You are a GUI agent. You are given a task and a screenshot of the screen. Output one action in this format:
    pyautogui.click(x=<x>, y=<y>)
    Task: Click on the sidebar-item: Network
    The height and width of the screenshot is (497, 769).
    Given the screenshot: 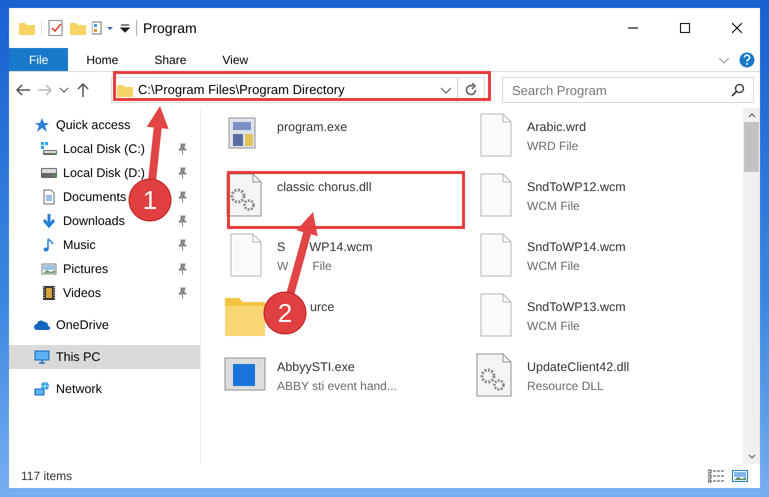 What is the action you would take?
    pyautogui.click(x=68, y=389)
    